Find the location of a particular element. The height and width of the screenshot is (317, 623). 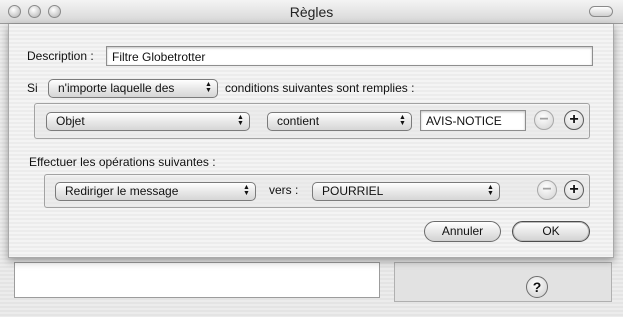

conditions-label: conditions suivantes sont remplies : is located at coordinates (320, 88).